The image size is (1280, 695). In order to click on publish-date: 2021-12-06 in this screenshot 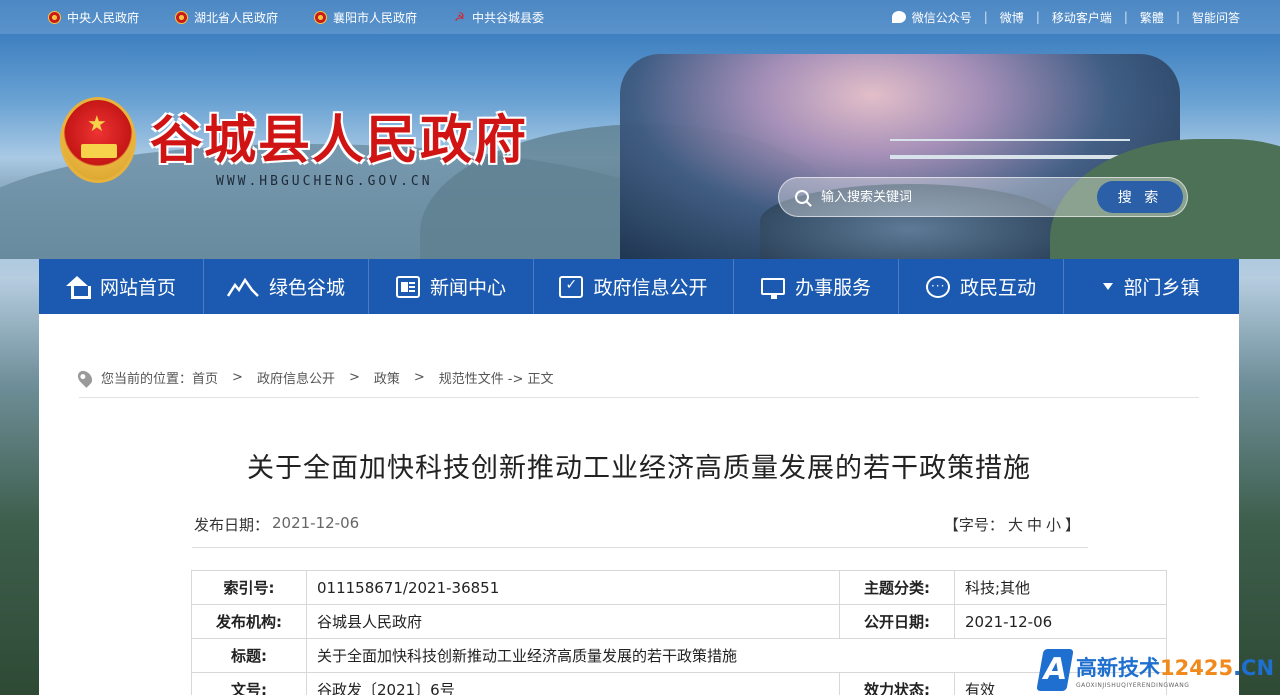, I will do `click(316, 523)`.